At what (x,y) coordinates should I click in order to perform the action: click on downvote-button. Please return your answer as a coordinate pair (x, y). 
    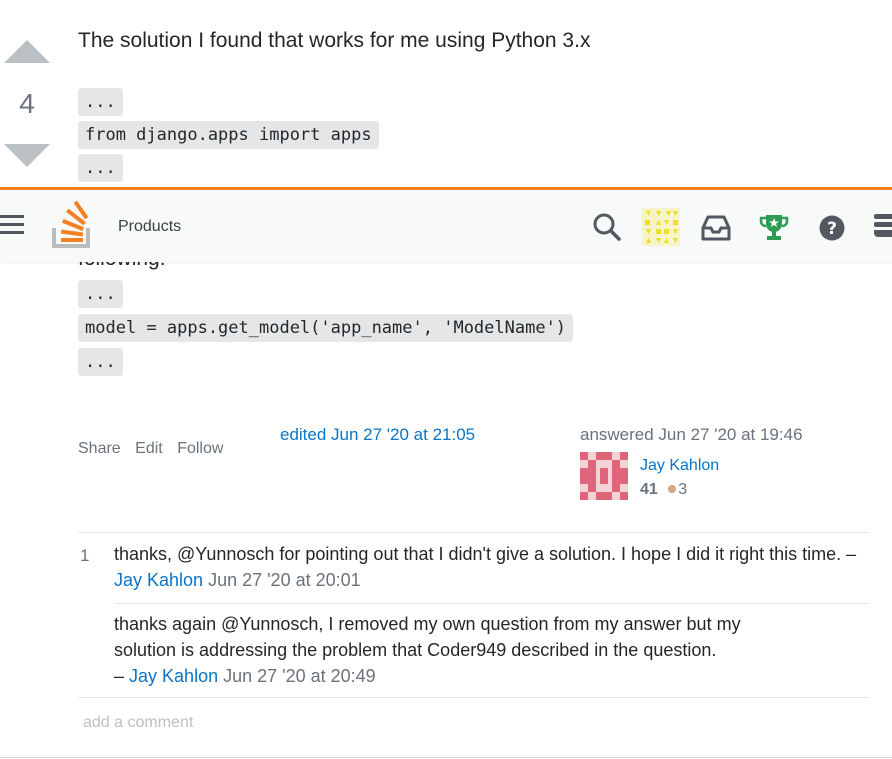
    Looking at the image, I should click on (27, 155).